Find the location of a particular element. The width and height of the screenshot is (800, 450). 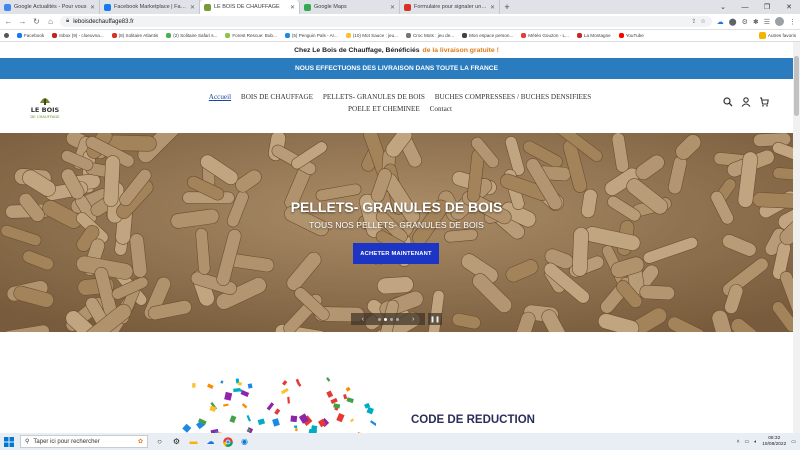

network-icon: ▭ is located at coordinates (747, 442).